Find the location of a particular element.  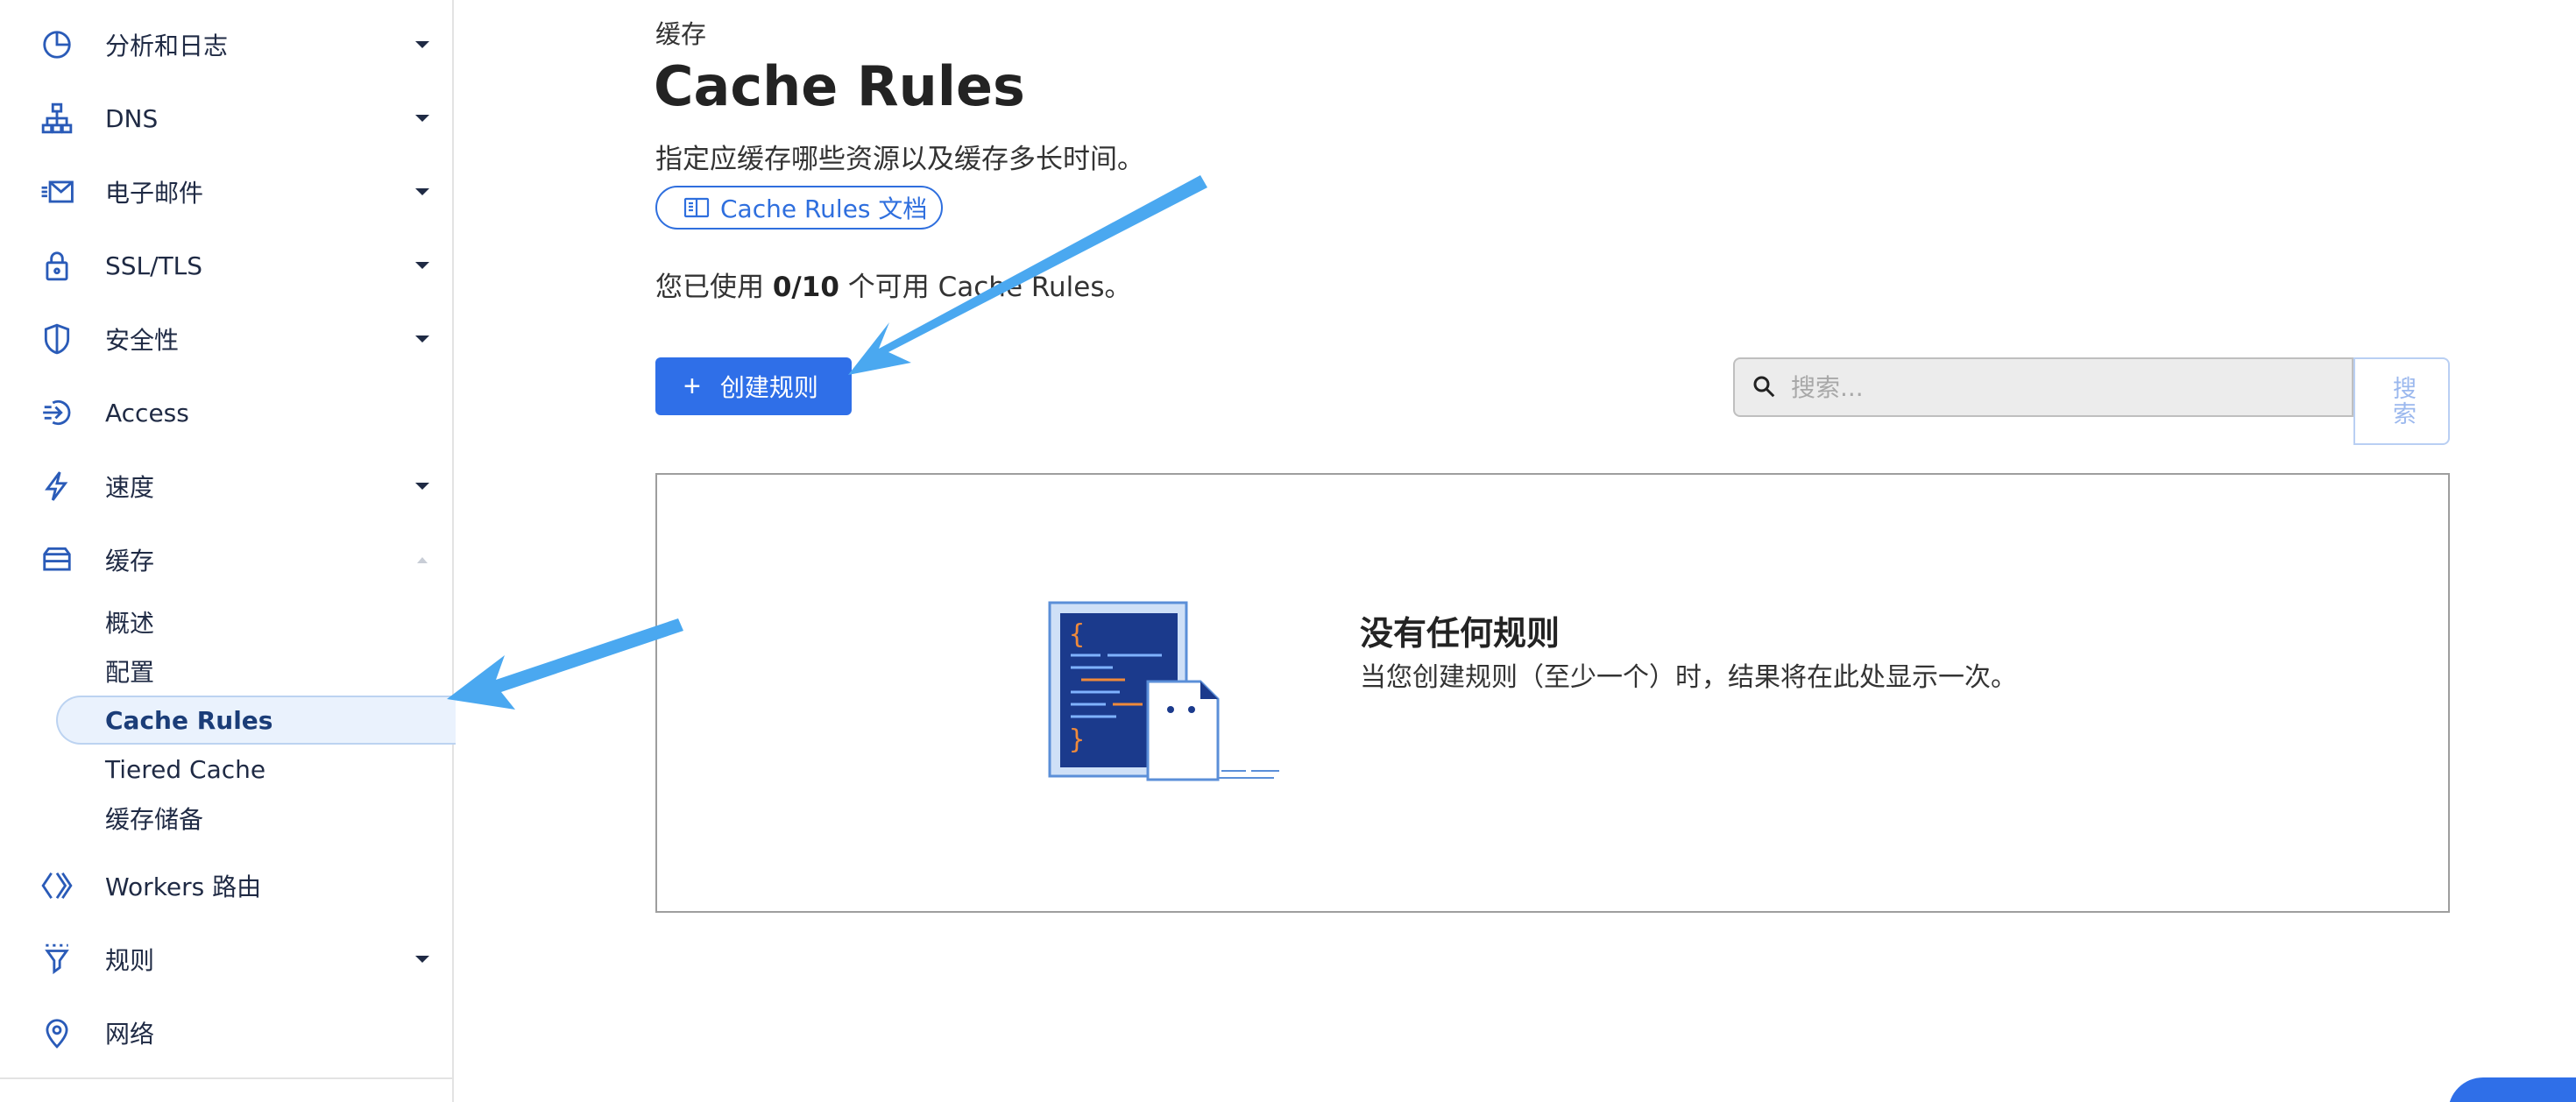

sidebar-item-label: 分析和日志 is located at coordinates (167, 46).